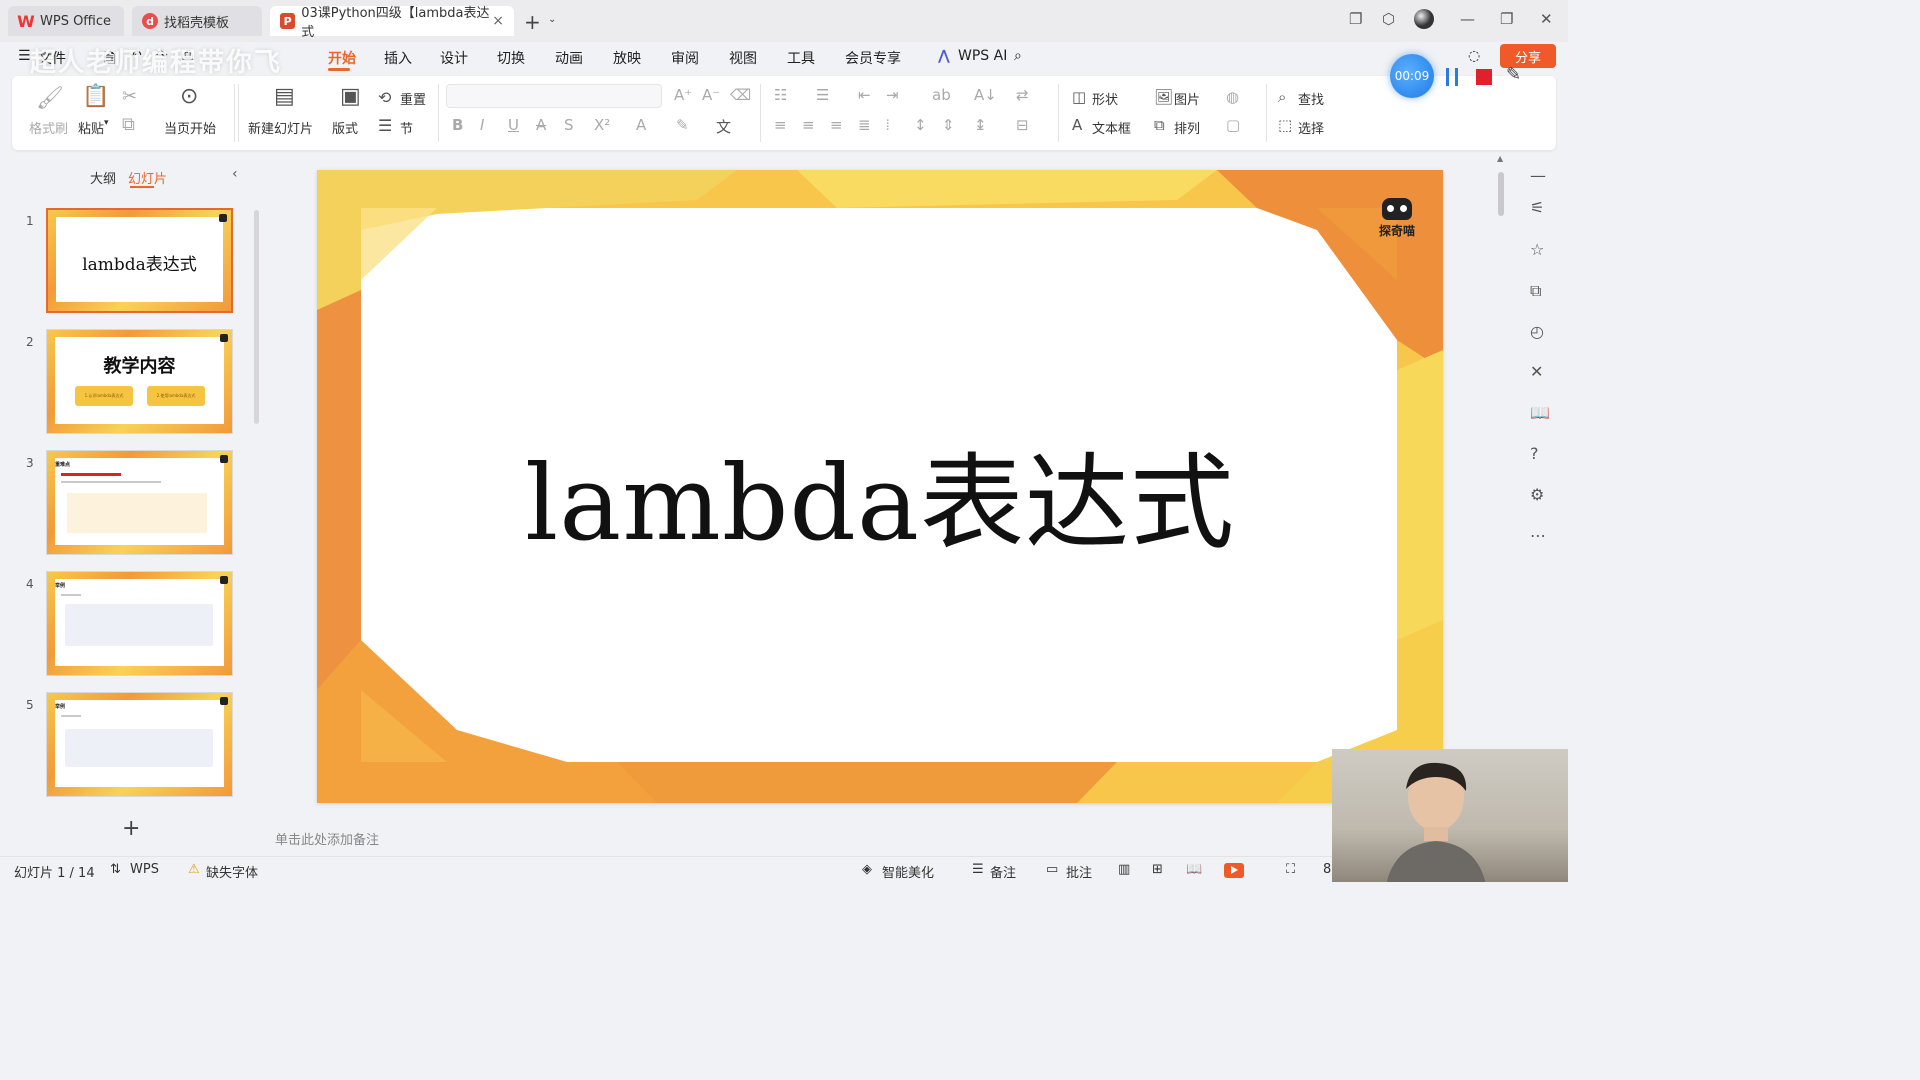 Image resolution: width=1920 pixels, height=1080 pixels. I want to click on slide-title: lambda表达式, so click(880, 493).